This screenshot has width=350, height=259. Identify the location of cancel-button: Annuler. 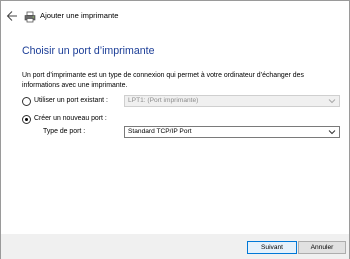
(322, 247).